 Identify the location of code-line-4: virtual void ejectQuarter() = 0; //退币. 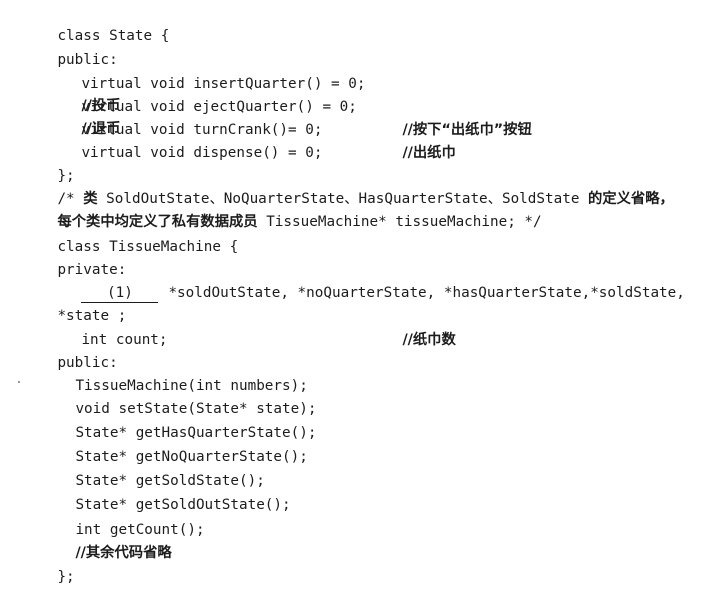
(201, 105).